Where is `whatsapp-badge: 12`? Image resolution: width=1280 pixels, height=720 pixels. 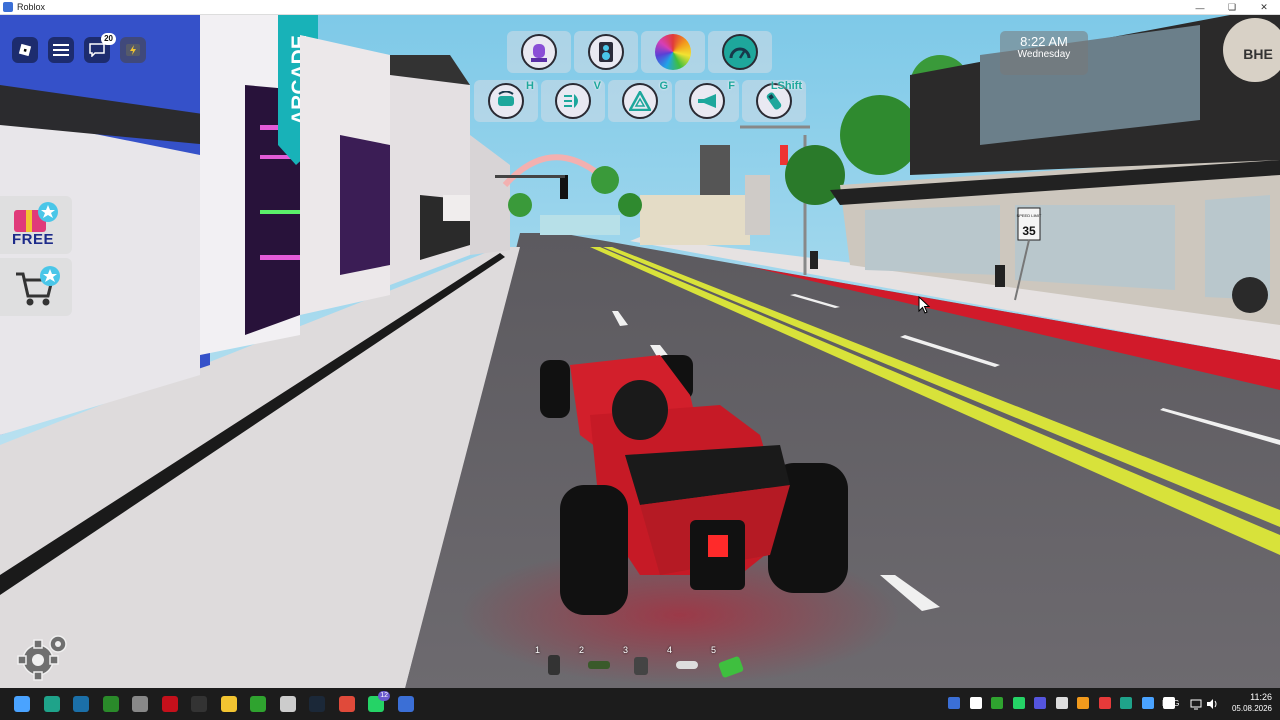
whatsapp-badge: 12 is located at coordinates (384, 696).